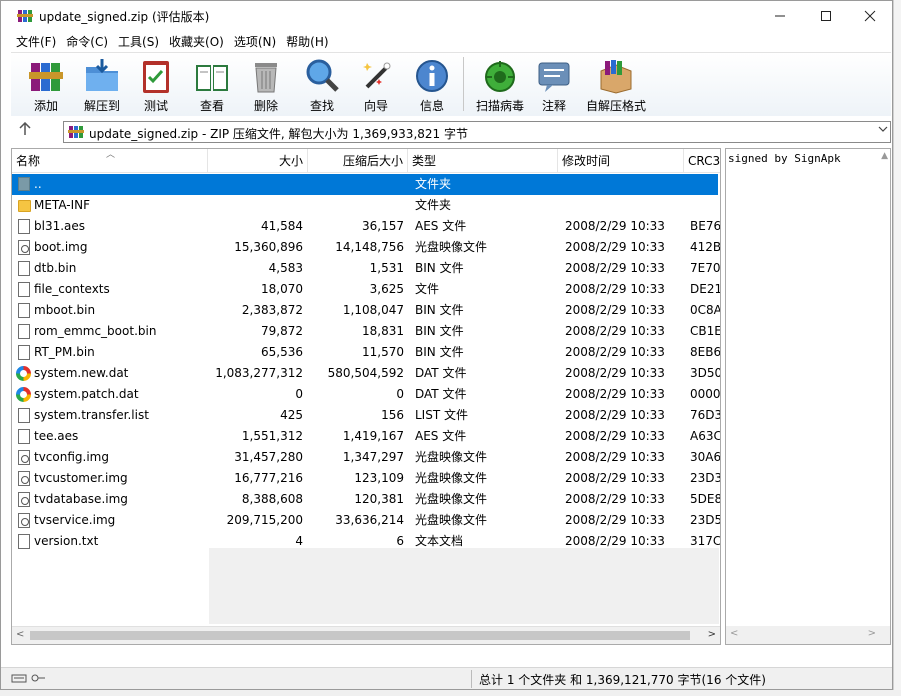  Describe the element at coordinates (441, 394) in the screenshot. I see `file-type: DAT 文件` at that location.